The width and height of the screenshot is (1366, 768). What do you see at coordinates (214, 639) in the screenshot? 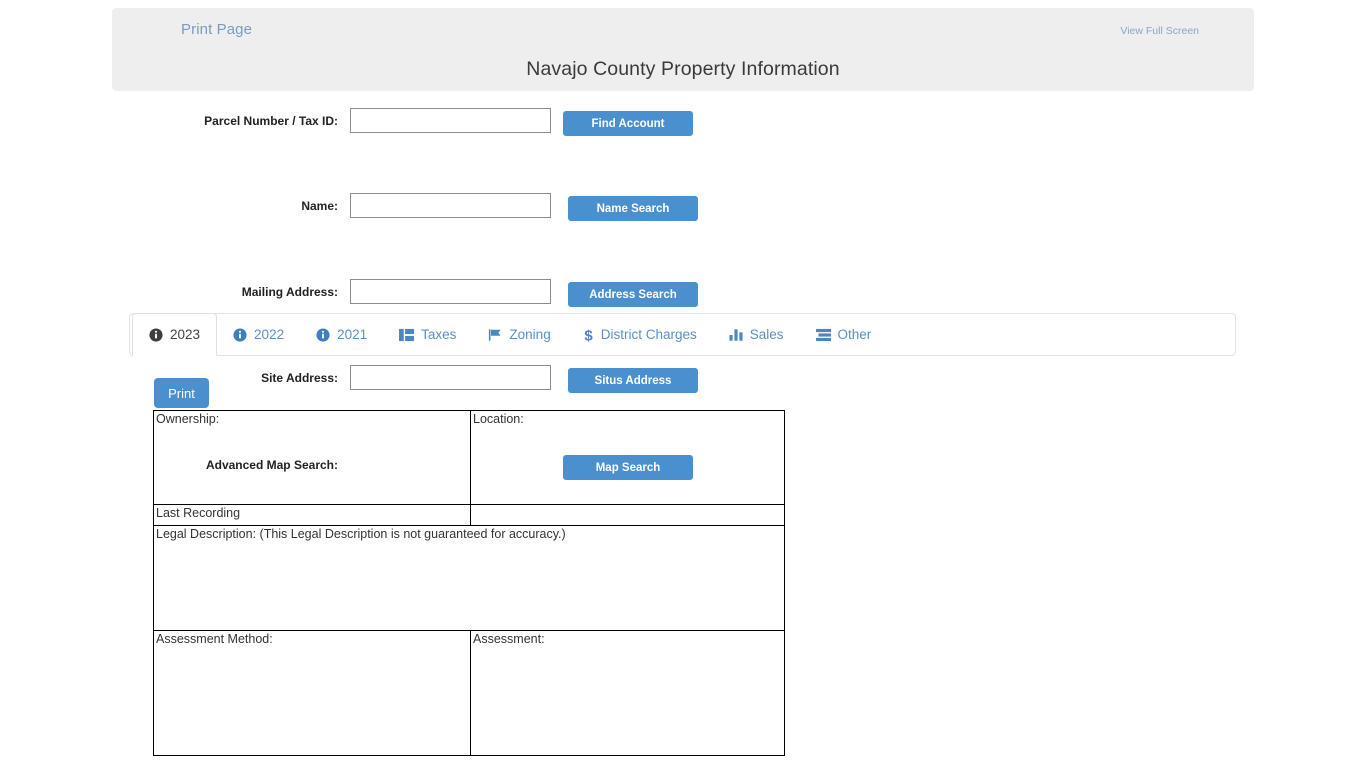
I see `assessment-method-label: Assessment Method:` at bounding box center [214, 639].